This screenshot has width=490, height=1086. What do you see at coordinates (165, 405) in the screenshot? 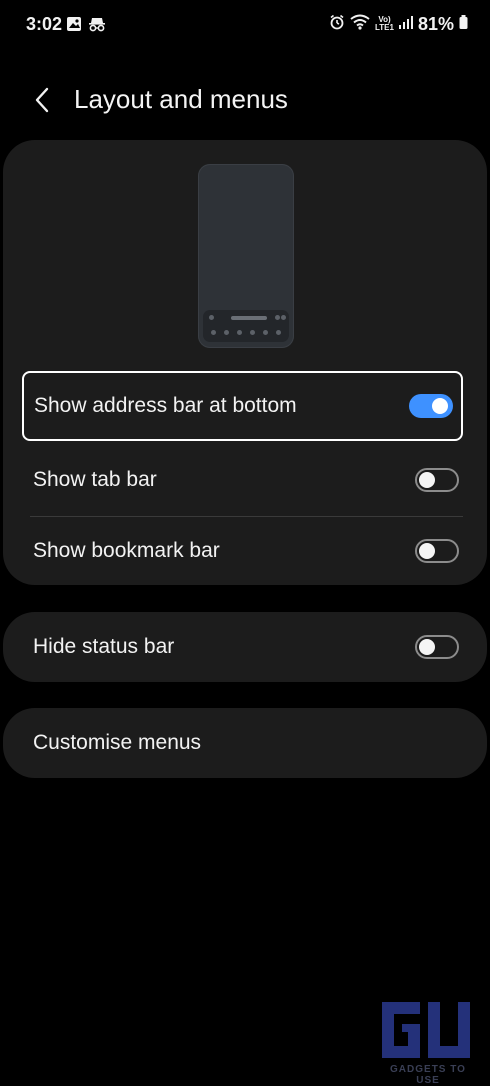
I see `setting-label: Show address bar at bottom` at bounding box center [165, 405].